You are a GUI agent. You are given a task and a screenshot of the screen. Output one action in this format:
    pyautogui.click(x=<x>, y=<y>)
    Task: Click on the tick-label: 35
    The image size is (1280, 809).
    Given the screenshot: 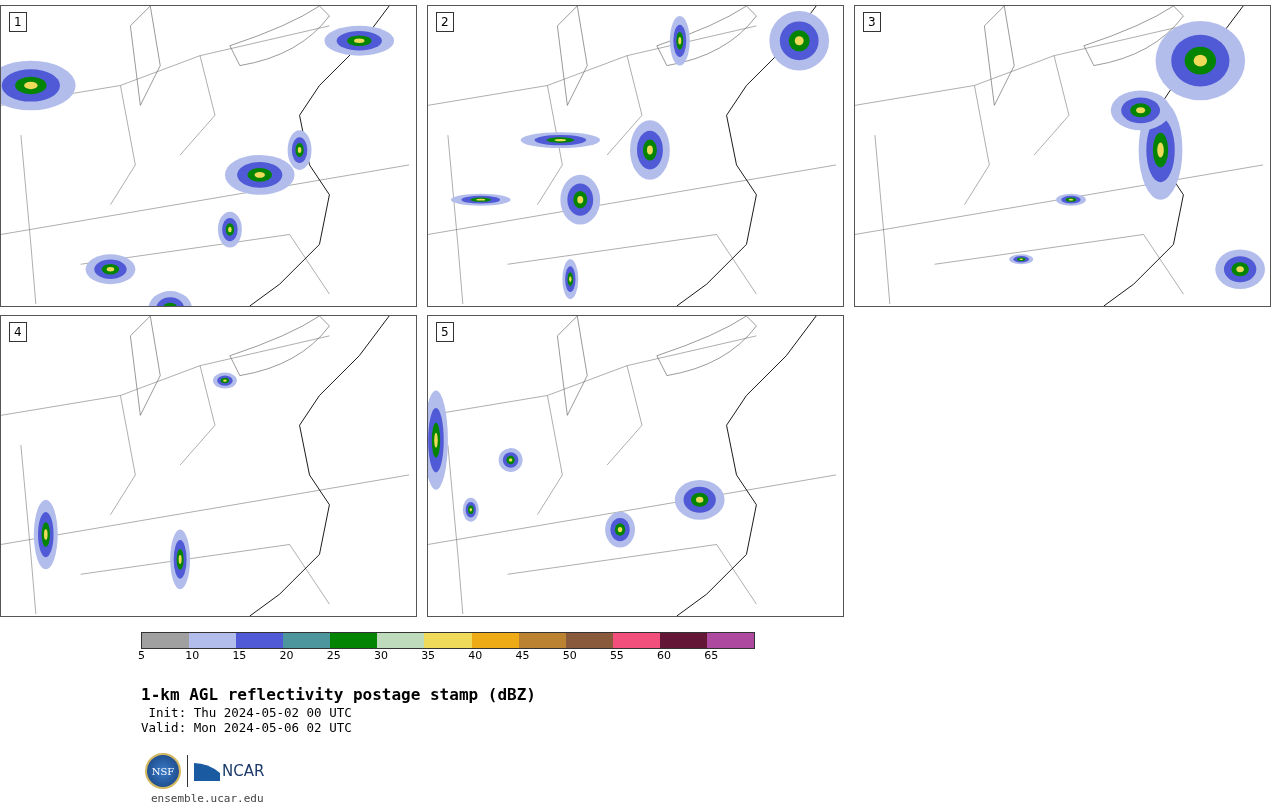 What is the action you would take?
    pyautogui.click(x=429, y=656)
    